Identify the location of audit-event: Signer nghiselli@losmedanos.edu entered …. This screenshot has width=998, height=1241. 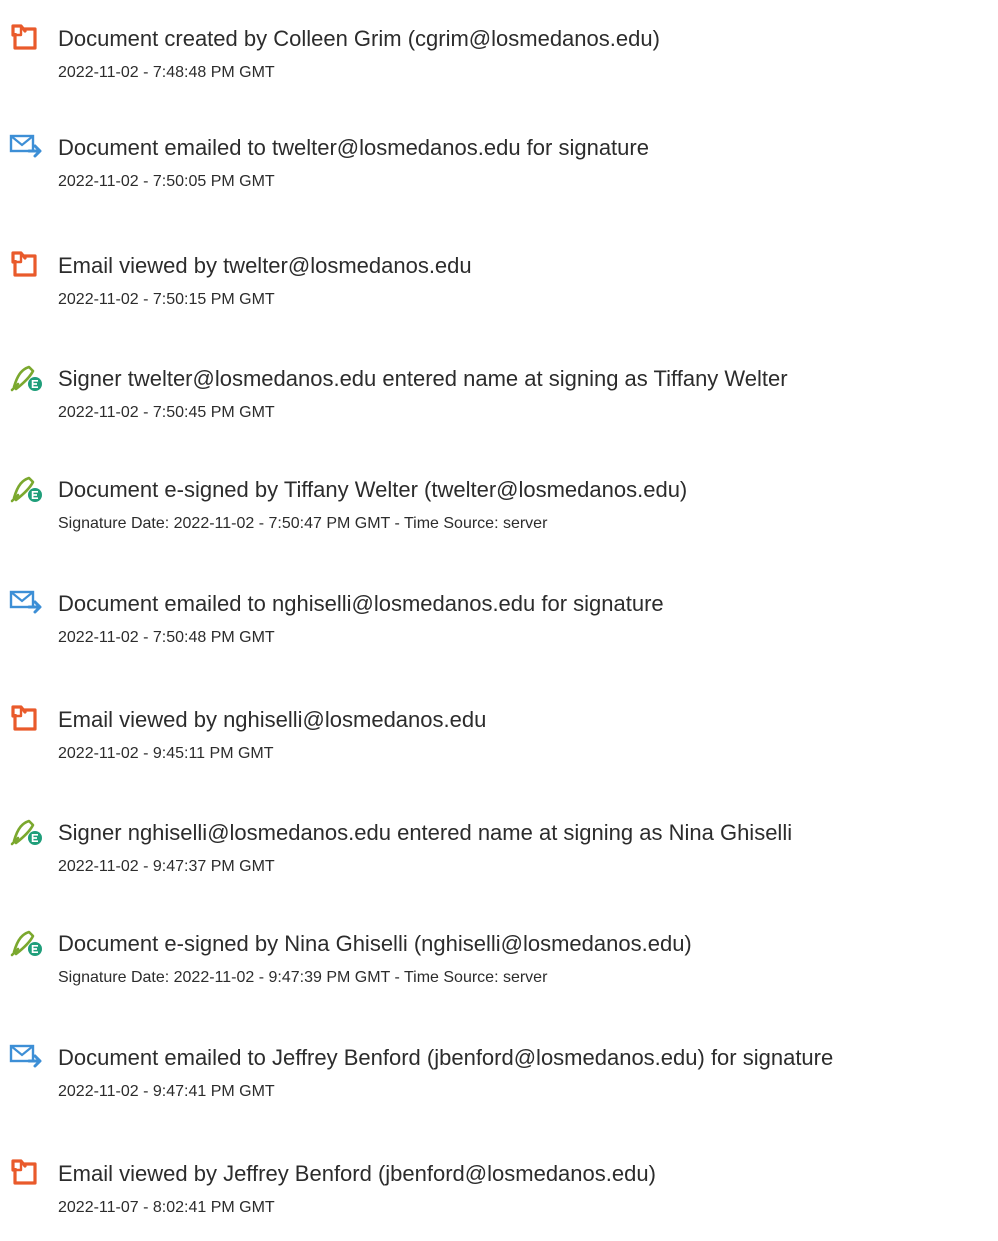
(499, 855).